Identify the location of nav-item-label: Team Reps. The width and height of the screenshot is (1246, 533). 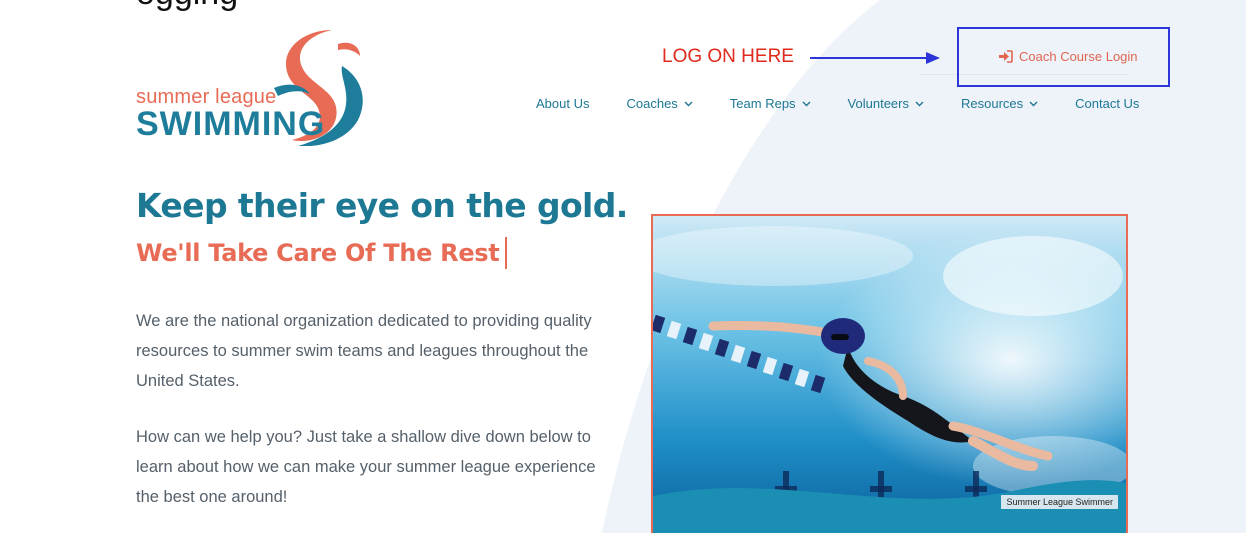
(762, 103).